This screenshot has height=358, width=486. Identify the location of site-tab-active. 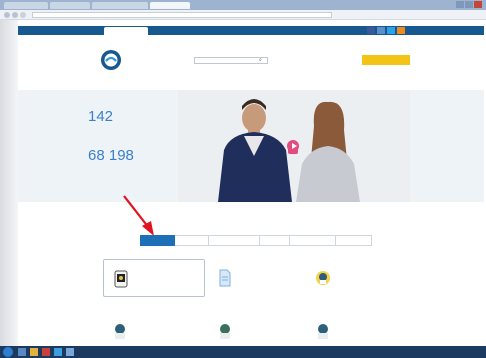
(126, 31).